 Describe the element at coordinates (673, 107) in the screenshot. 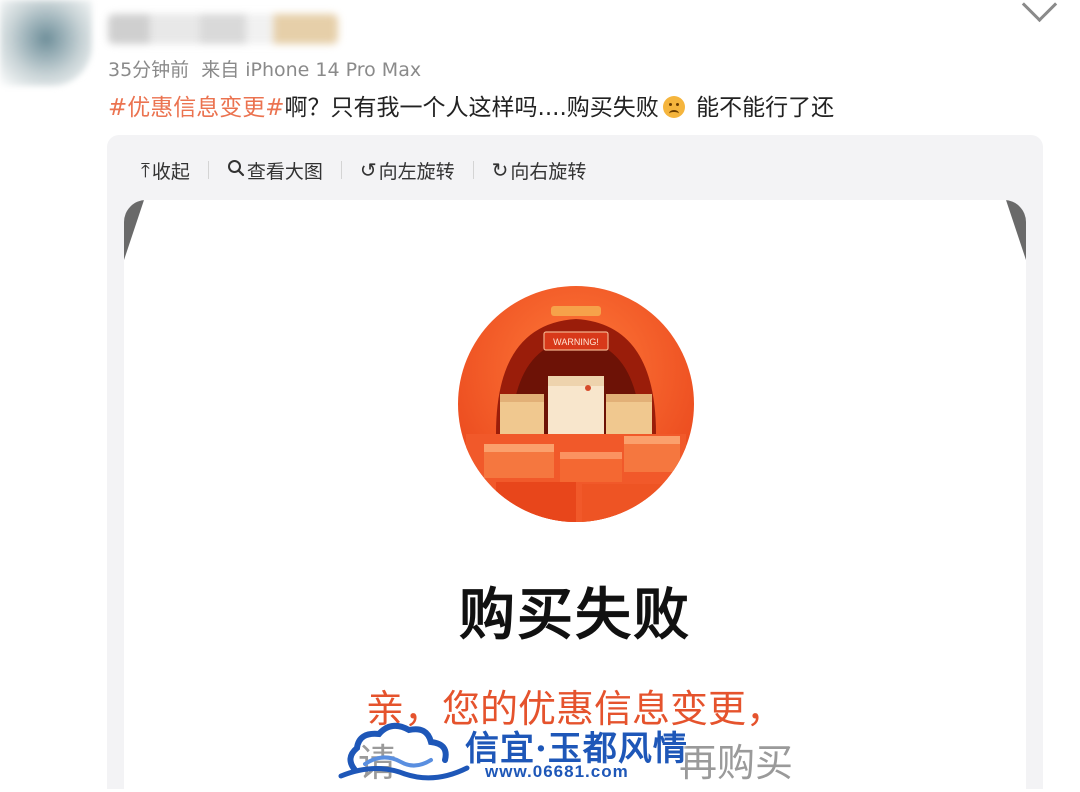

I see `sad-face-emoji-icon` at that location.